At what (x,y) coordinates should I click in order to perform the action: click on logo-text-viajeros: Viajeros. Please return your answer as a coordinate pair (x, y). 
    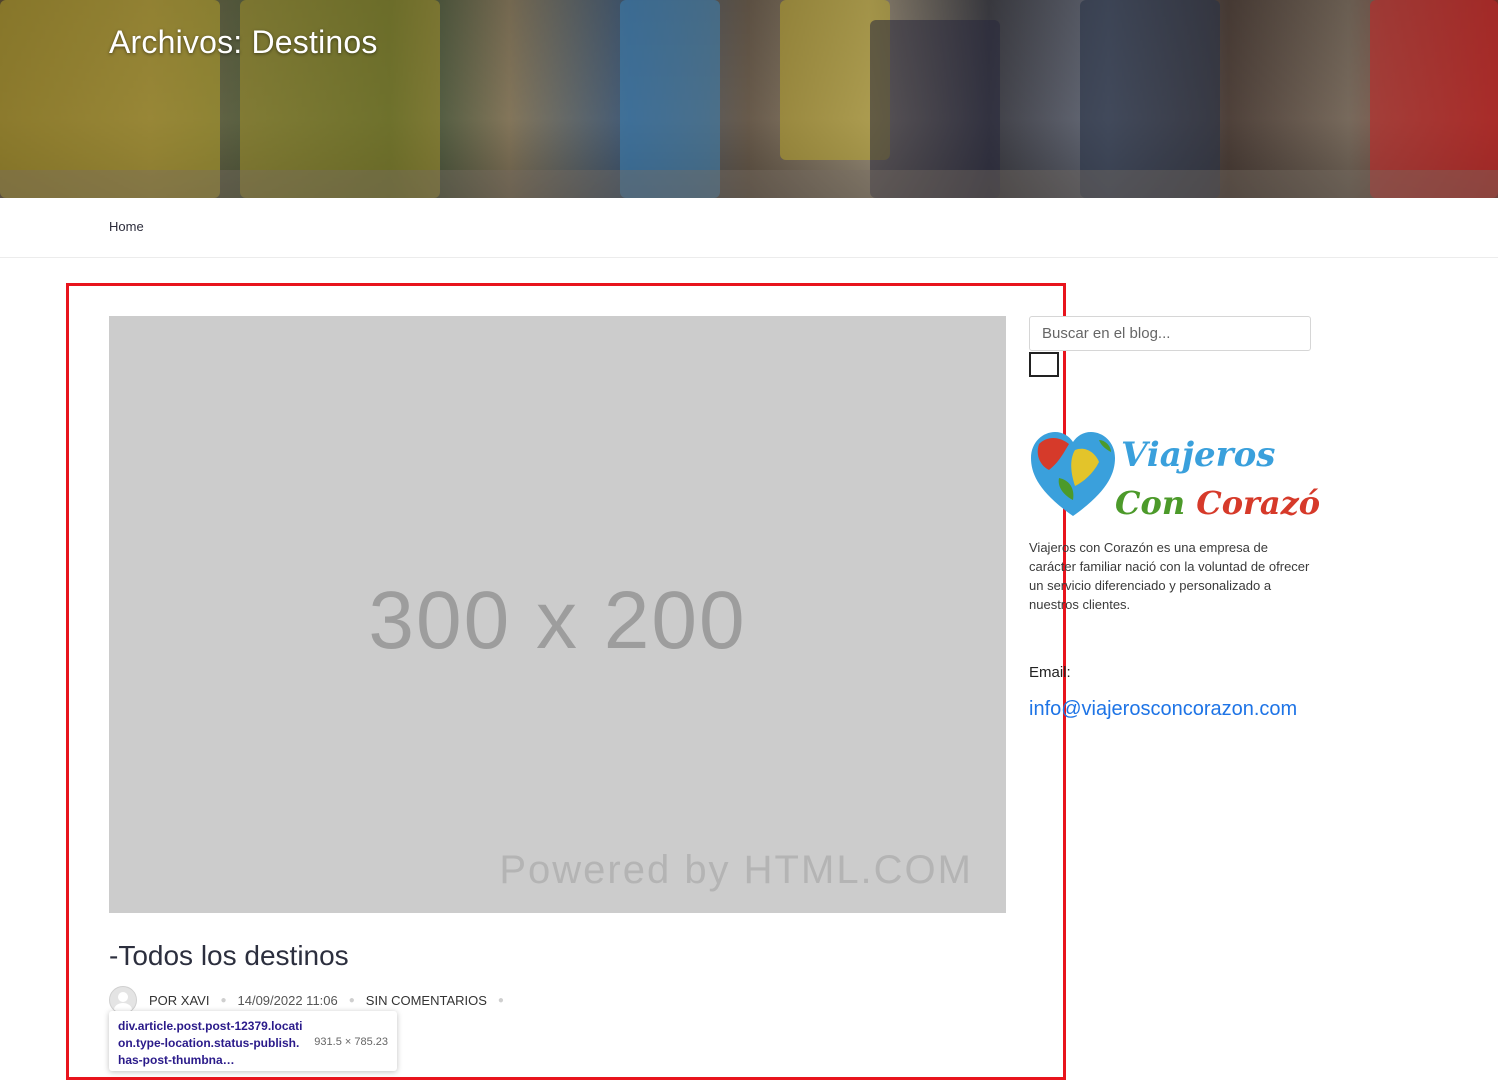
    Looking at the image, I should click on (1198, 455).